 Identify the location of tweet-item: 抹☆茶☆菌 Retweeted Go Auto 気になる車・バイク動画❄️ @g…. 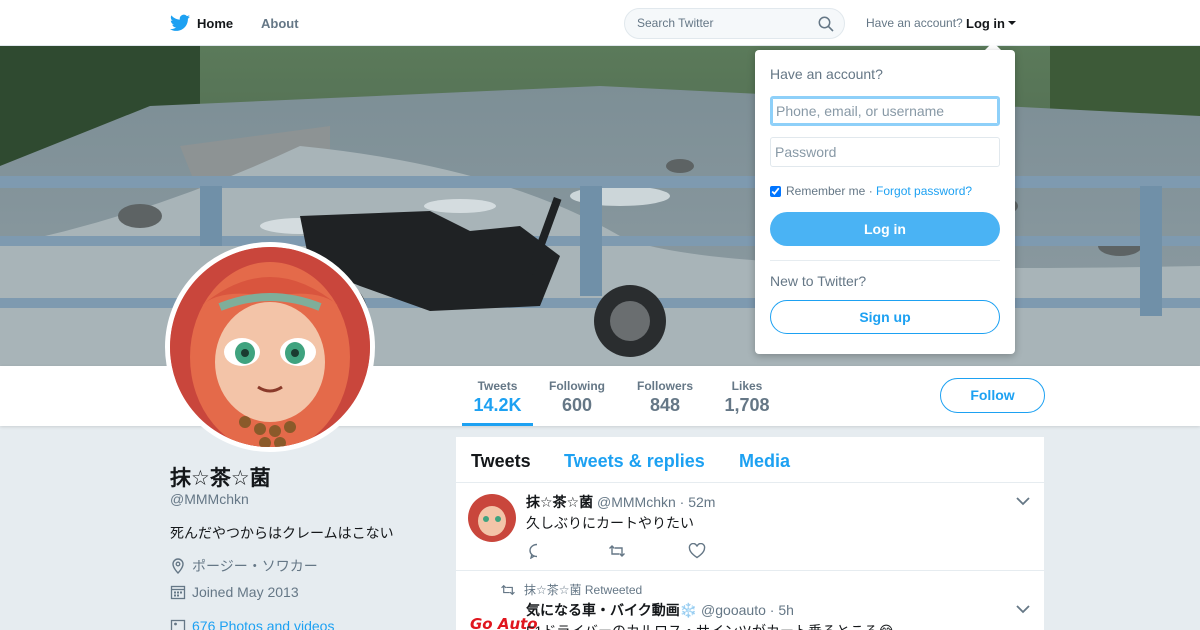
(750, 600).